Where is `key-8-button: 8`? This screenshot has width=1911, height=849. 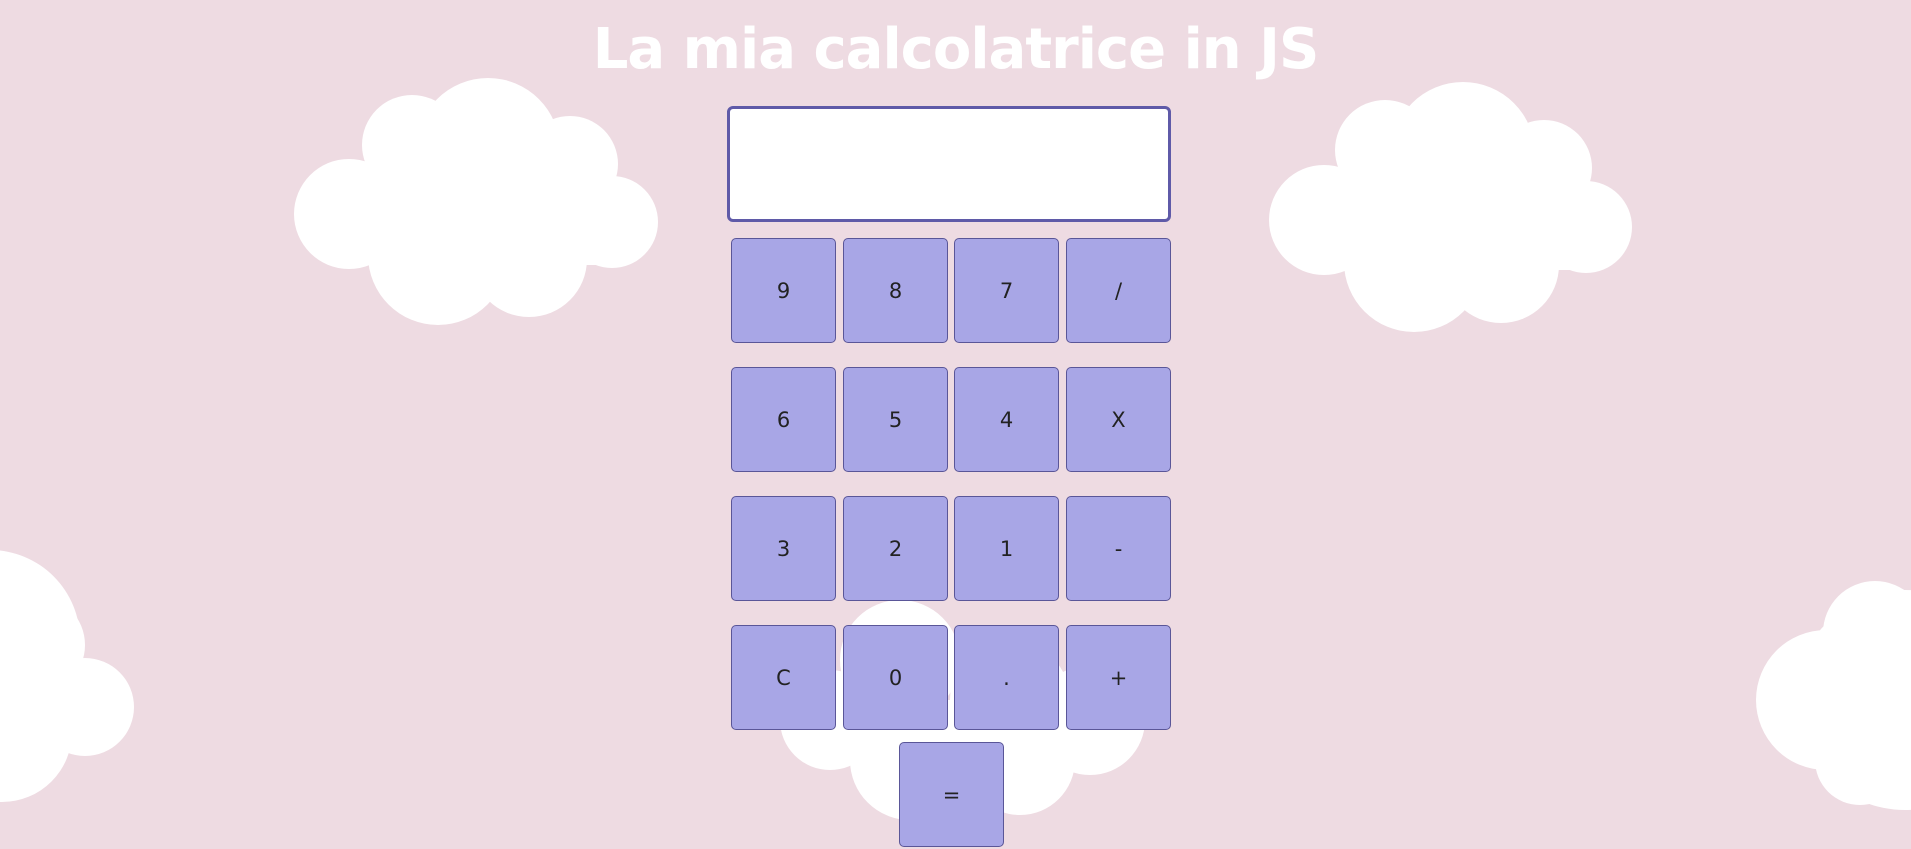
key-8-button: 8 is located at coordinates (895, 290).